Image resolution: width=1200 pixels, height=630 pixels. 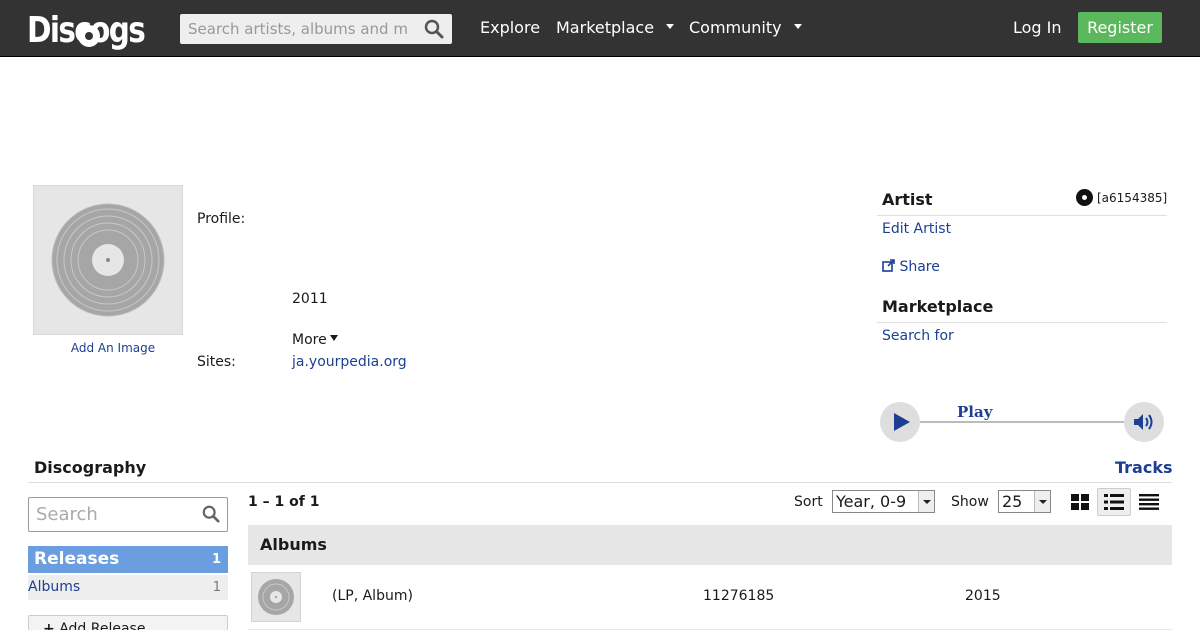 I want to click on table-row: (LP, Album) 11276185 2015, so click(x=710, y=598).